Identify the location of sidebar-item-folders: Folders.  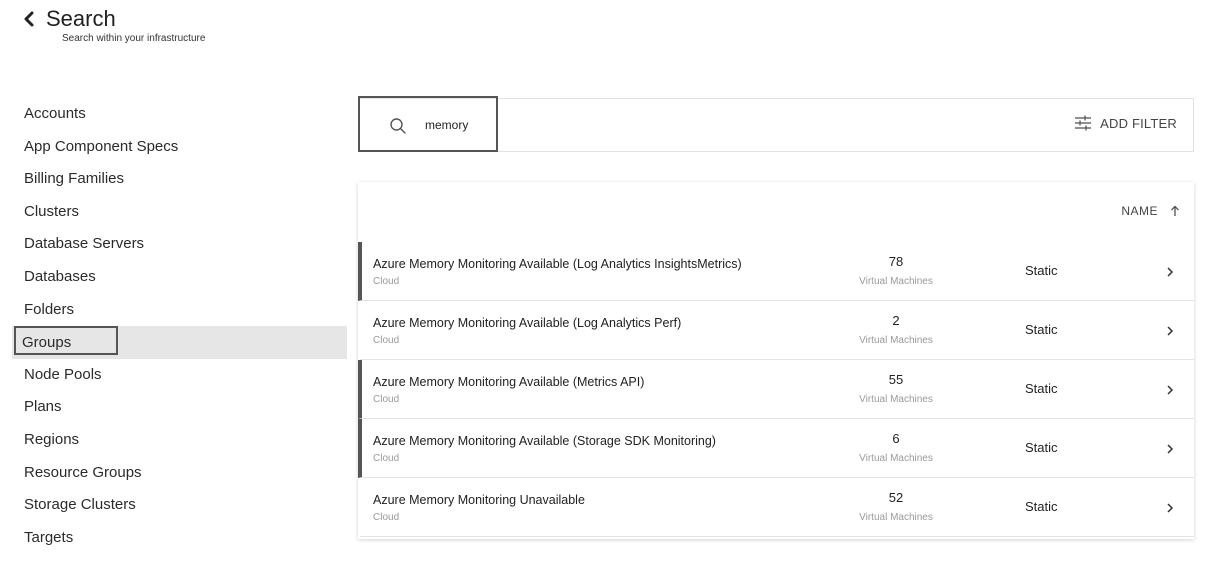
(179, 310).